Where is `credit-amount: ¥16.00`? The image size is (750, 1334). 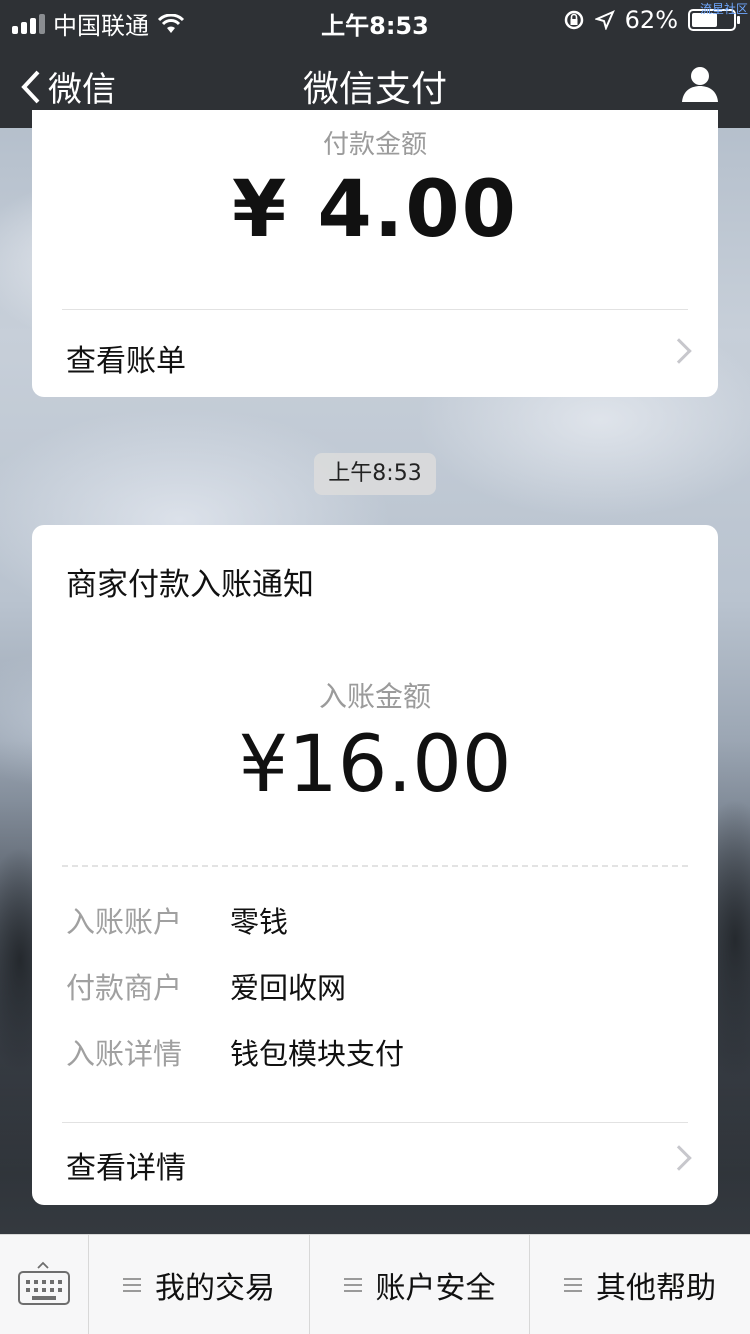
credit-amount: ¥16.00 is located at coordinates (375, 765).